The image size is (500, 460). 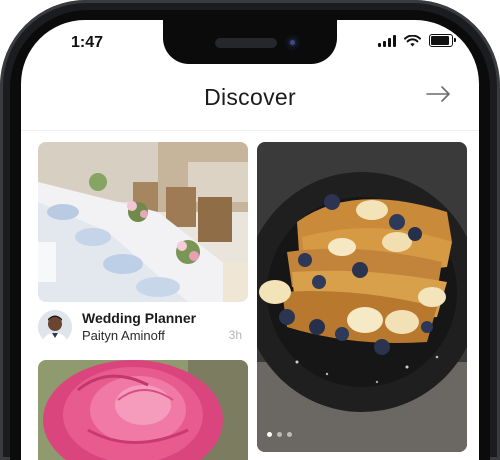 I want to click on person-avatar-icon, so click(x=55, y=327).